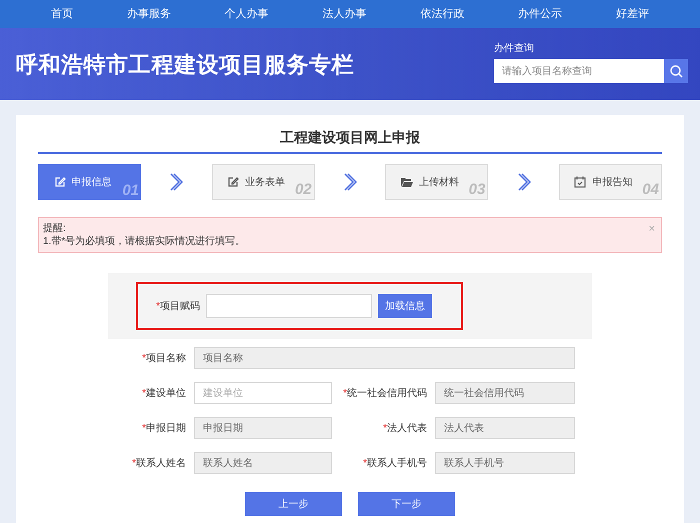 The width and height of the screenshot is (700, 523). Describe the element at coordinates (394, 463) in the screenshot. I see `field-label: *联系人手机号` at that location.